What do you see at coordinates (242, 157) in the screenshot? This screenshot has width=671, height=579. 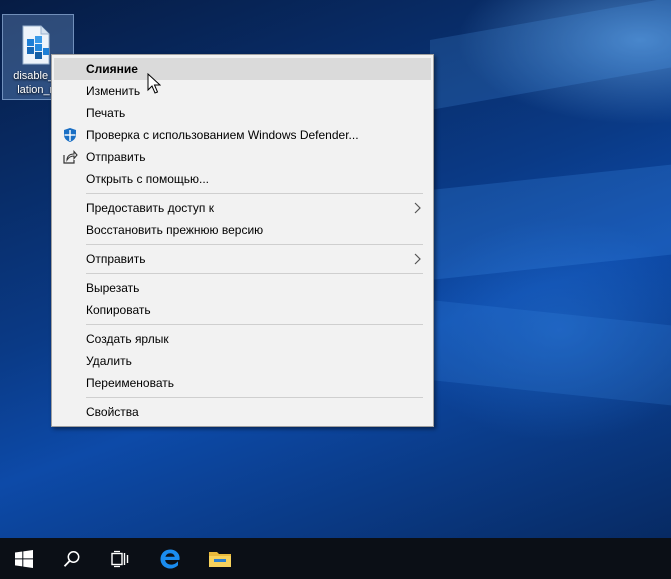 I see `menu-item-share: Отправить` at bounding box center [242, 157].